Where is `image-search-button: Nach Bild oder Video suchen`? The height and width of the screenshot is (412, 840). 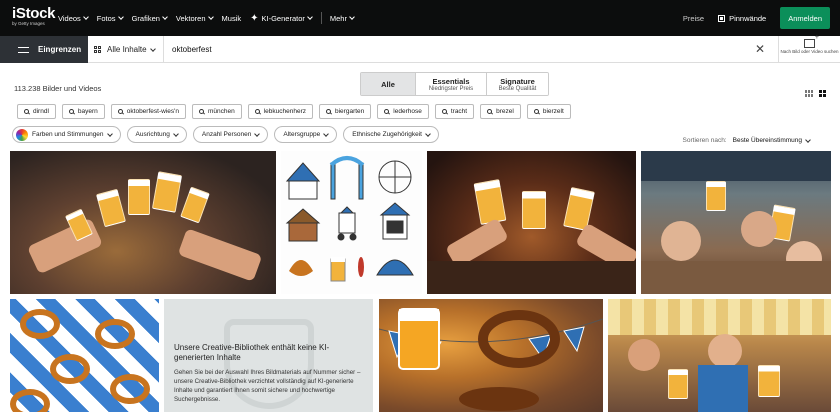
image-search-button: Nach Bild oder Video suchen is located at coordinates (809, 48).